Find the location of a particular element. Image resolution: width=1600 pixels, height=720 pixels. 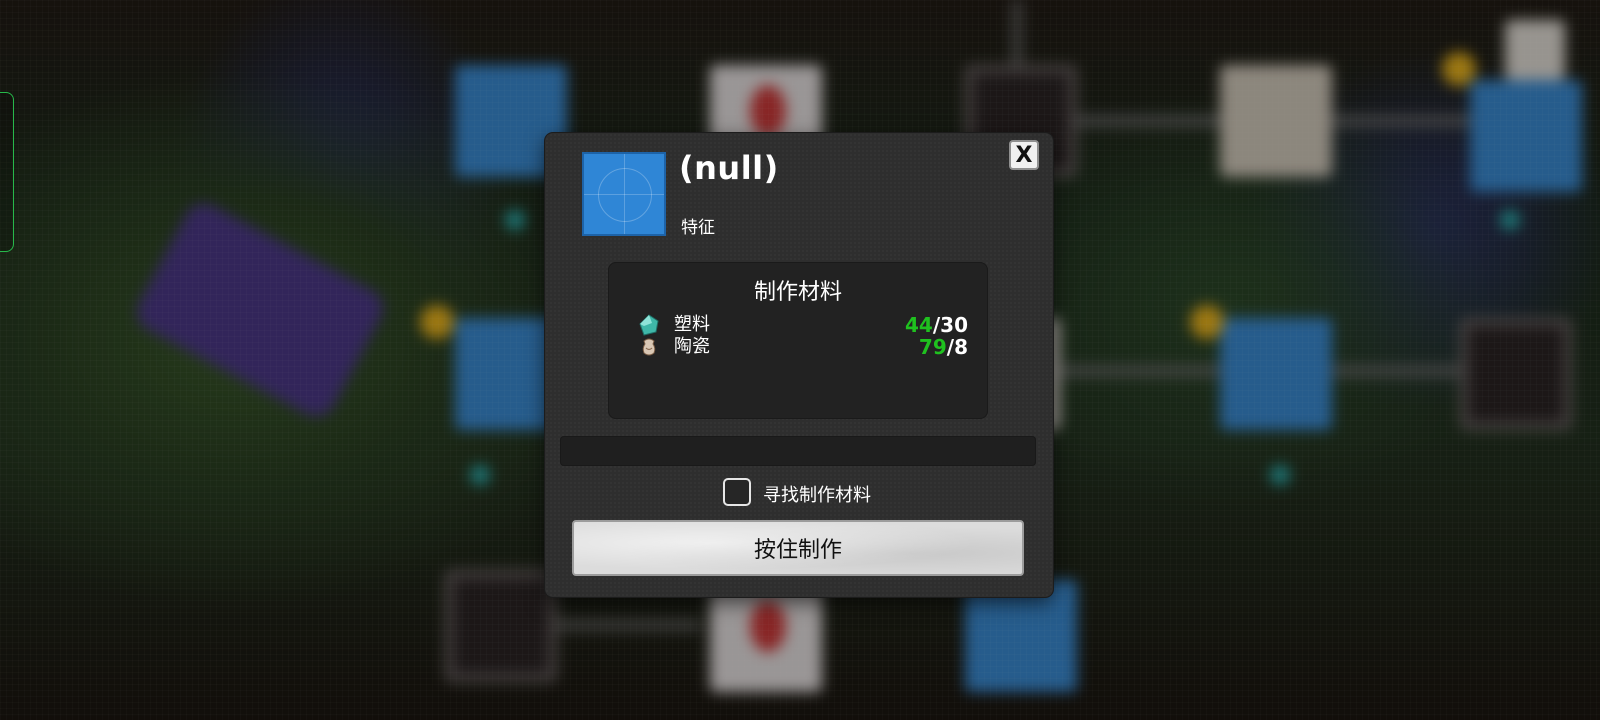

item-blueprint-icon is located at coordinates (624, 194).